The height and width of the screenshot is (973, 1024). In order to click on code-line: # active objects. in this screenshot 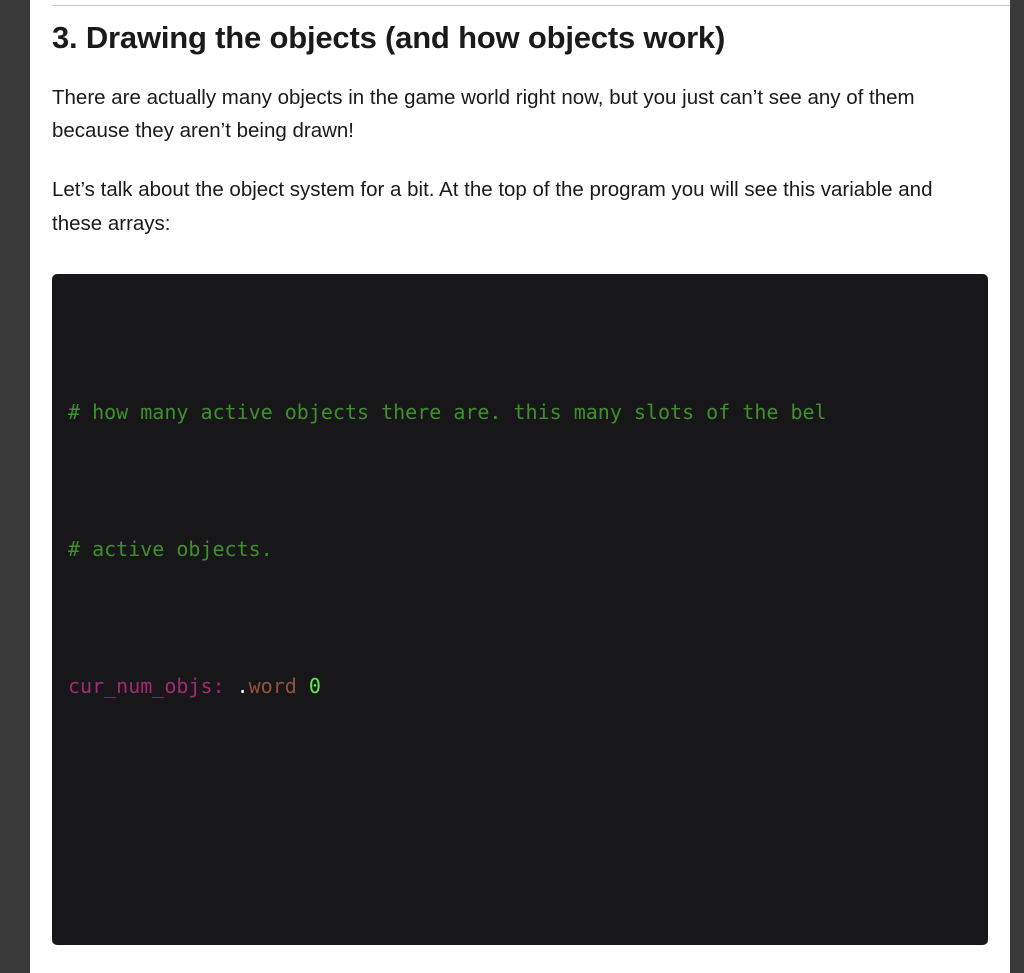, I will do `click(528, 549)`.